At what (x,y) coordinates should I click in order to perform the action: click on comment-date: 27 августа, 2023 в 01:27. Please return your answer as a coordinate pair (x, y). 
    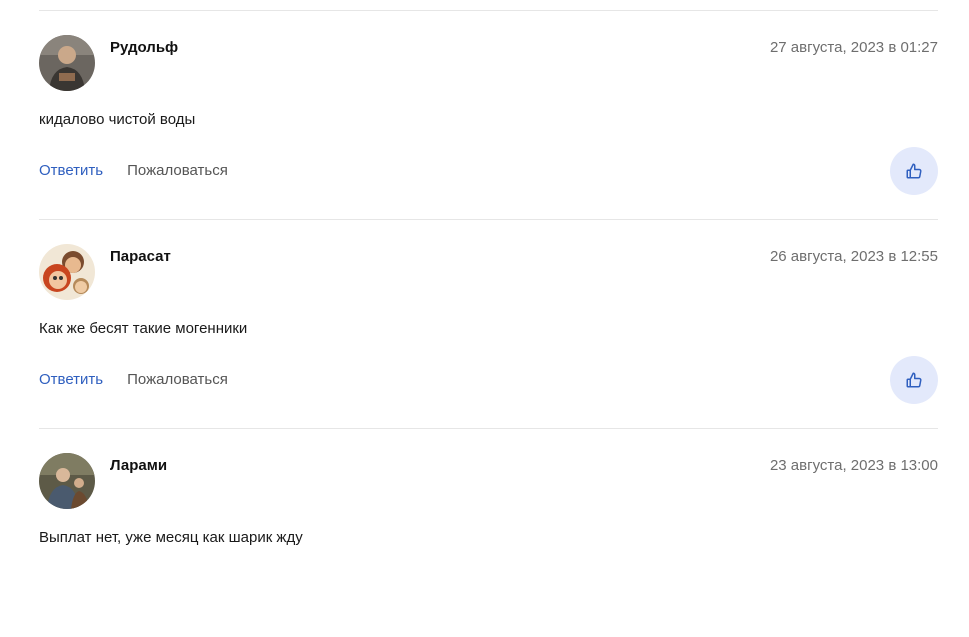
    Looking at the image, I should click on (853, 47).